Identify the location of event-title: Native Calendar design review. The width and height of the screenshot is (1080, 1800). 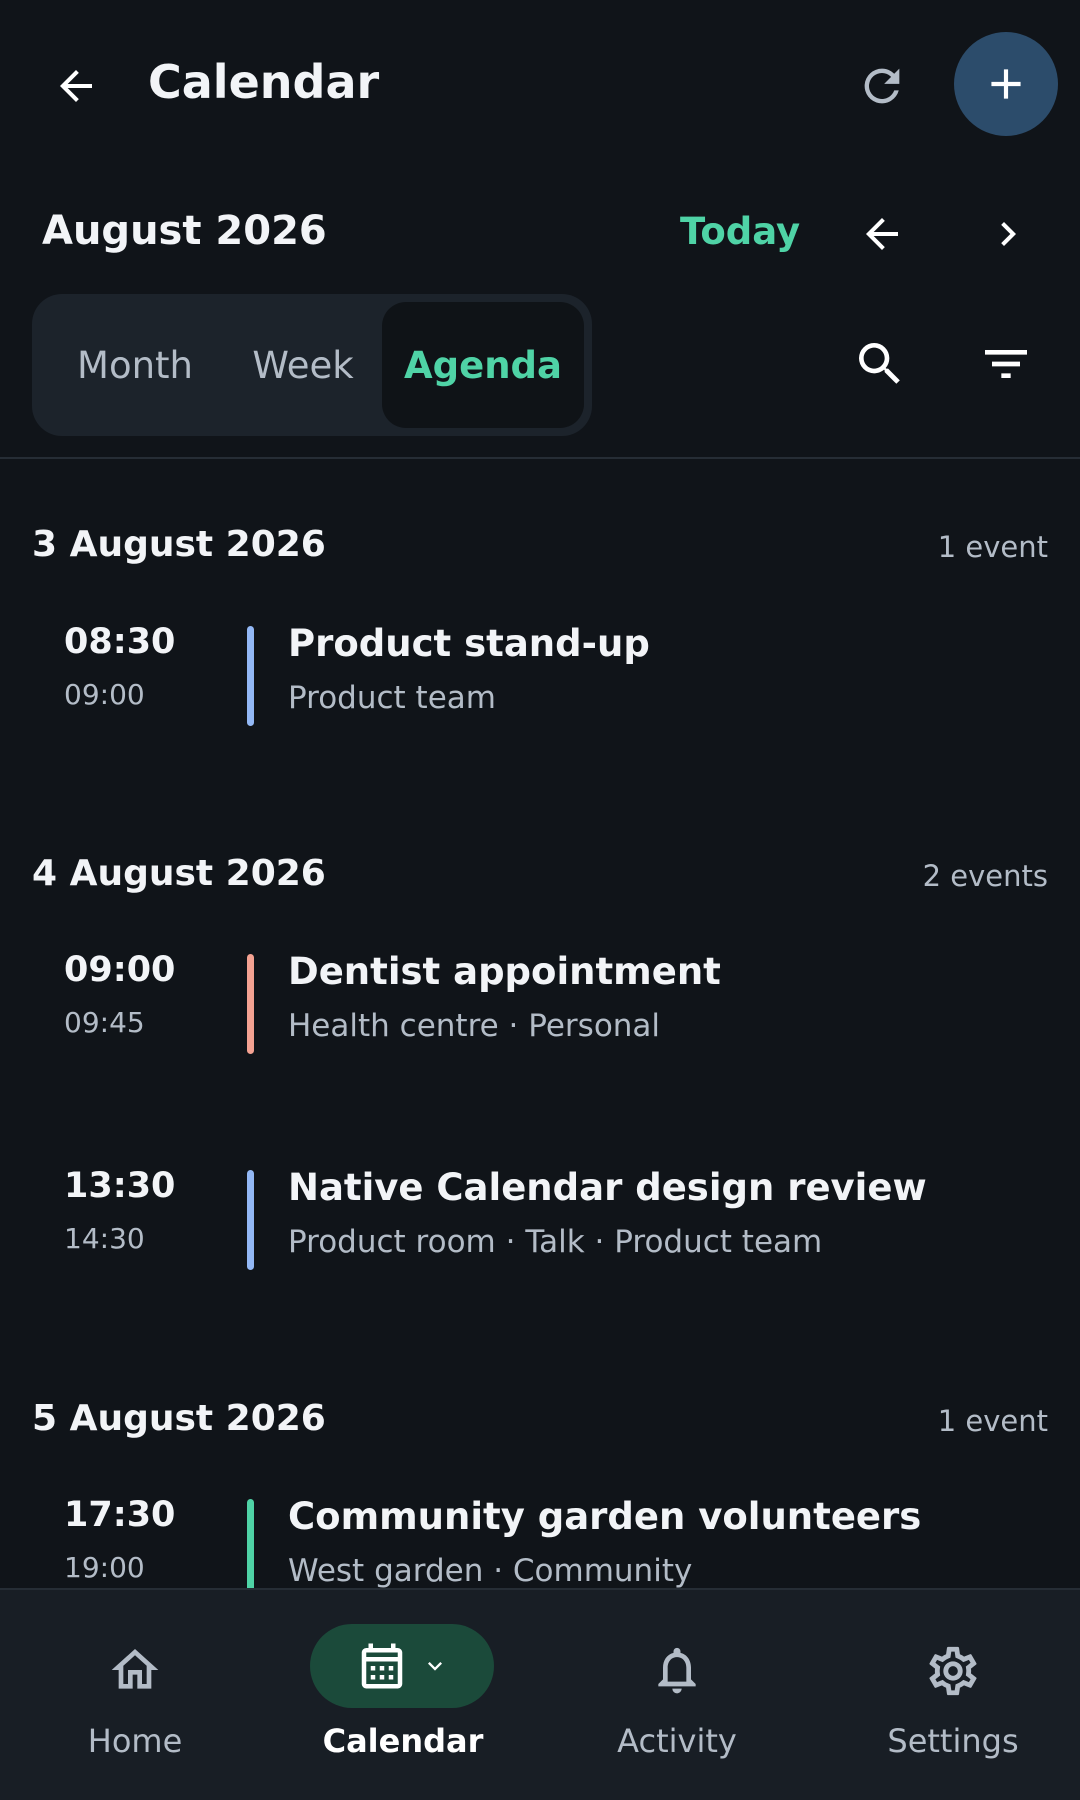
(607, 1187).